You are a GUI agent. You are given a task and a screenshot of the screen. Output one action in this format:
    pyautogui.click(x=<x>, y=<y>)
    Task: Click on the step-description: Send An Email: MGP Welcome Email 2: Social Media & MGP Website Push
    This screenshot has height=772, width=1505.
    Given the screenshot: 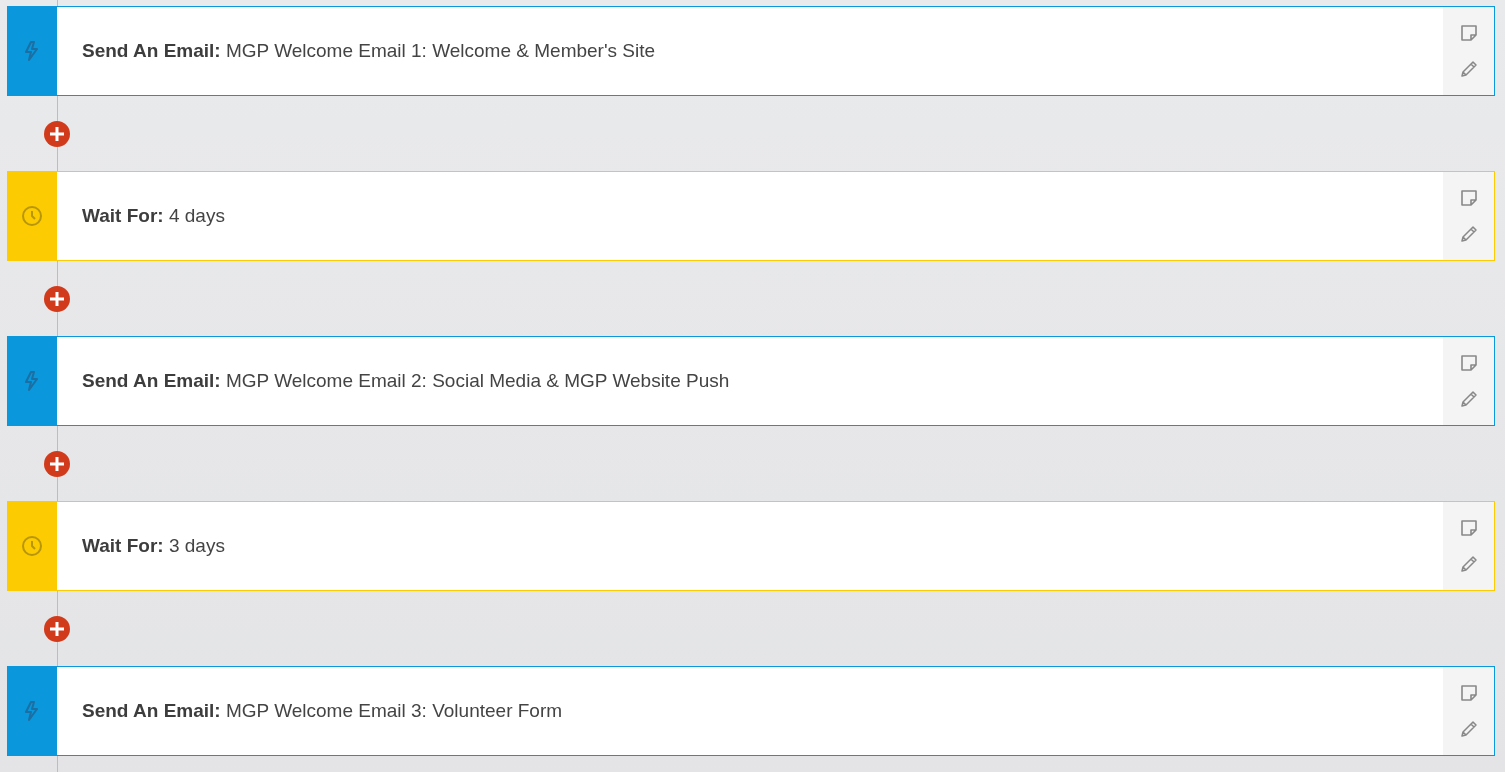 What is the action you would take?
    pyautogui.click(x=406, y=381)
    